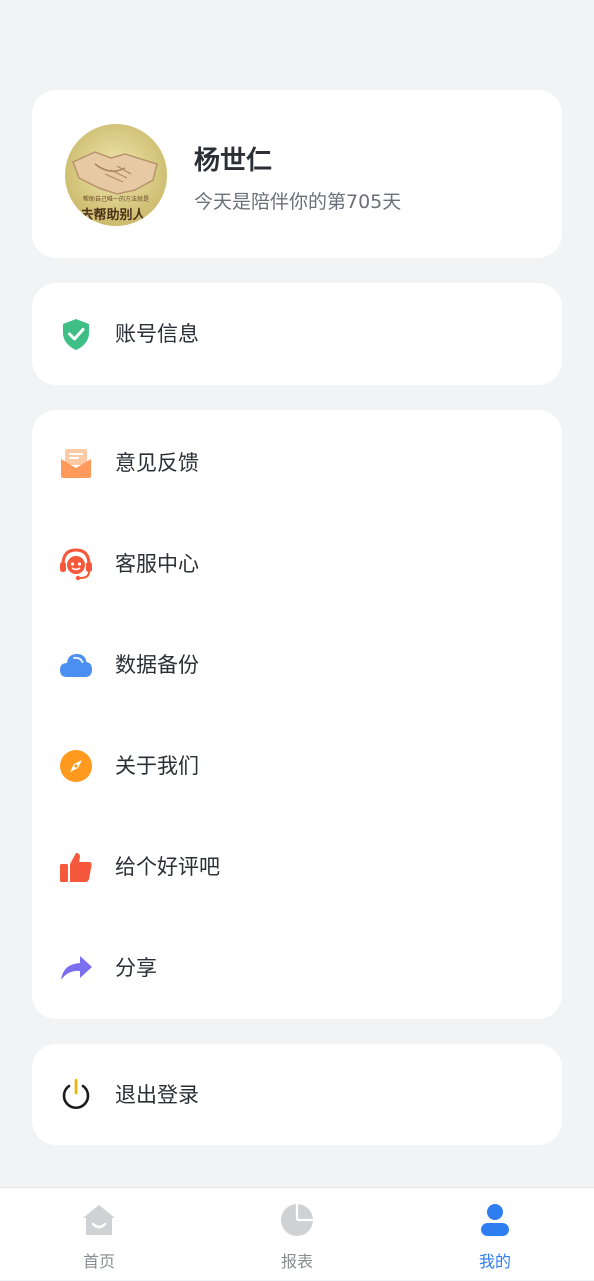 This screenshot has width=594, height=1281. Describe the element at coordinates (297, 967) in the screenshot. I see `menu-item-share: 分享` at that location.